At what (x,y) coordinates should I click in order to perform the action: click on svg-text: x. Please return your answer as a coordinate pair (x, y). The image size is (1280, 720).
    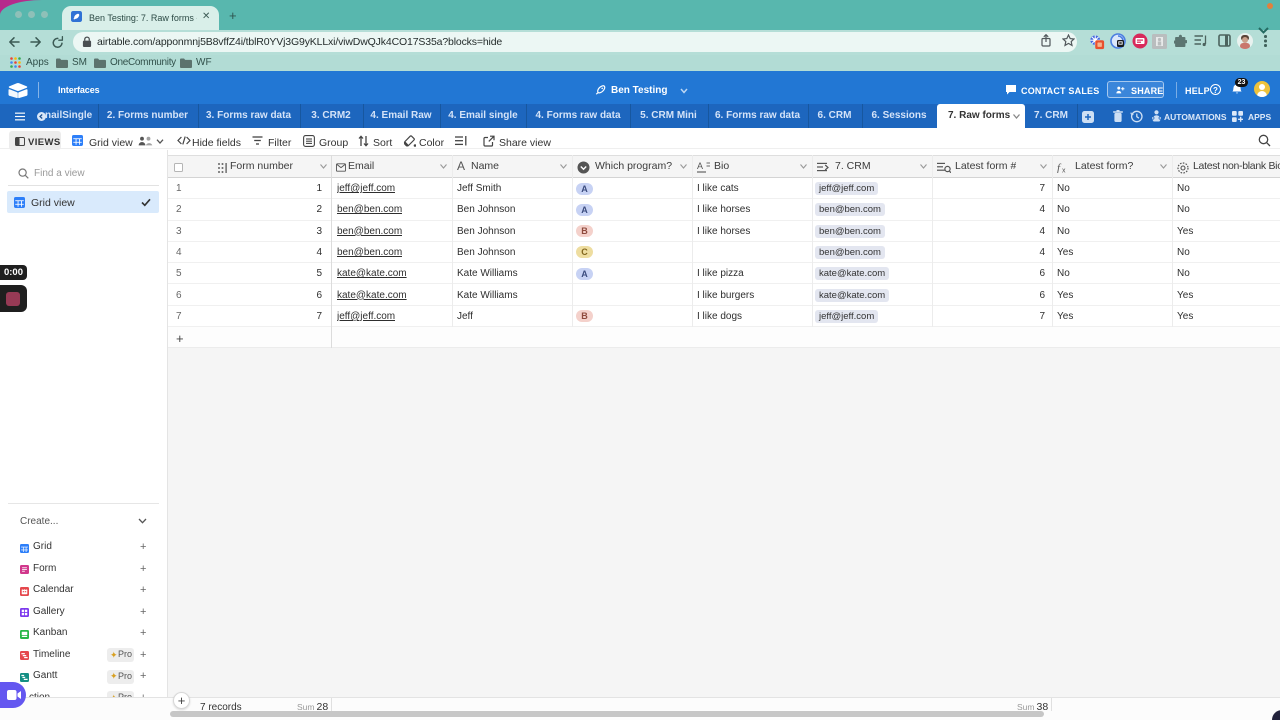
    Looking at the image, I should click on (1064, 171).